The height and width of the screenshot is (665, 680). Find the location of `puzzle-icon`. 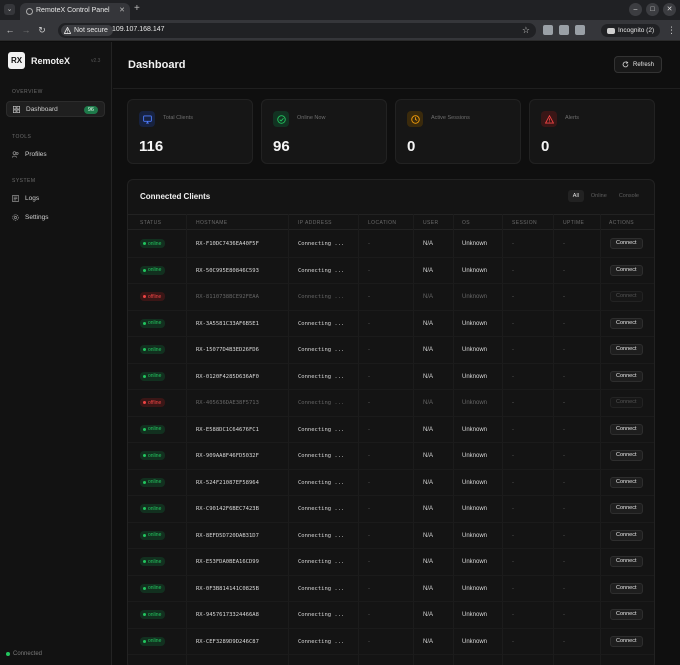

puzzle-icon is located at coordinates (580, 30).